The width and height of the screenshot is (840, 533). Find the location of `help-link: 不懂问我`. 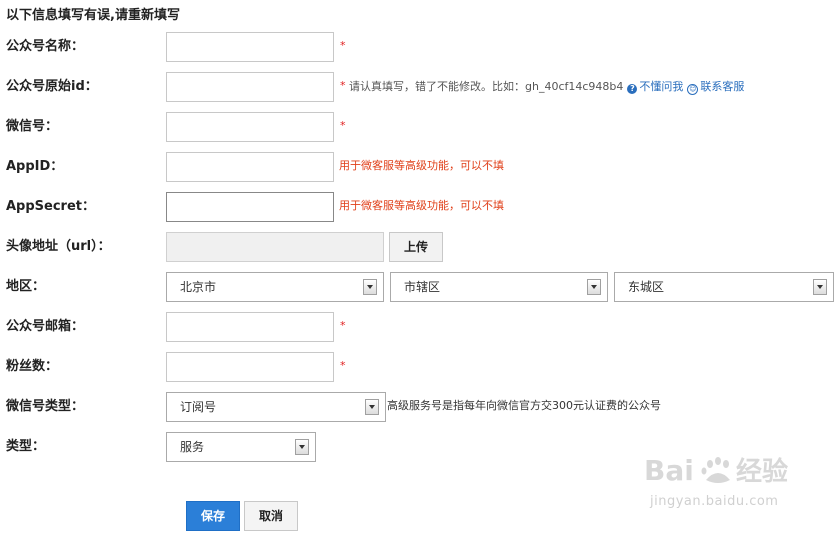

help-link: 不懂问我 is located at coordinates (661, 86).